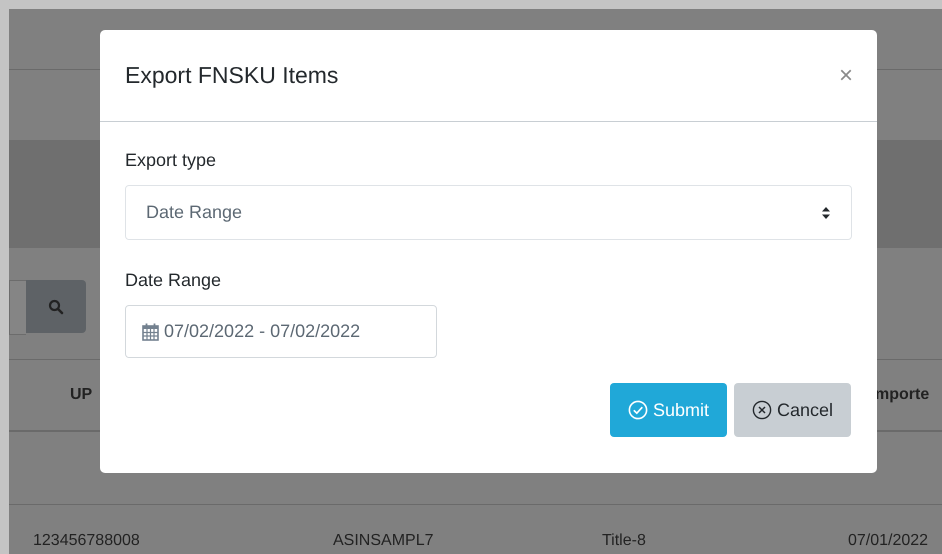  I want to click on table-cell-text: 123456788008, so click(87, 541).